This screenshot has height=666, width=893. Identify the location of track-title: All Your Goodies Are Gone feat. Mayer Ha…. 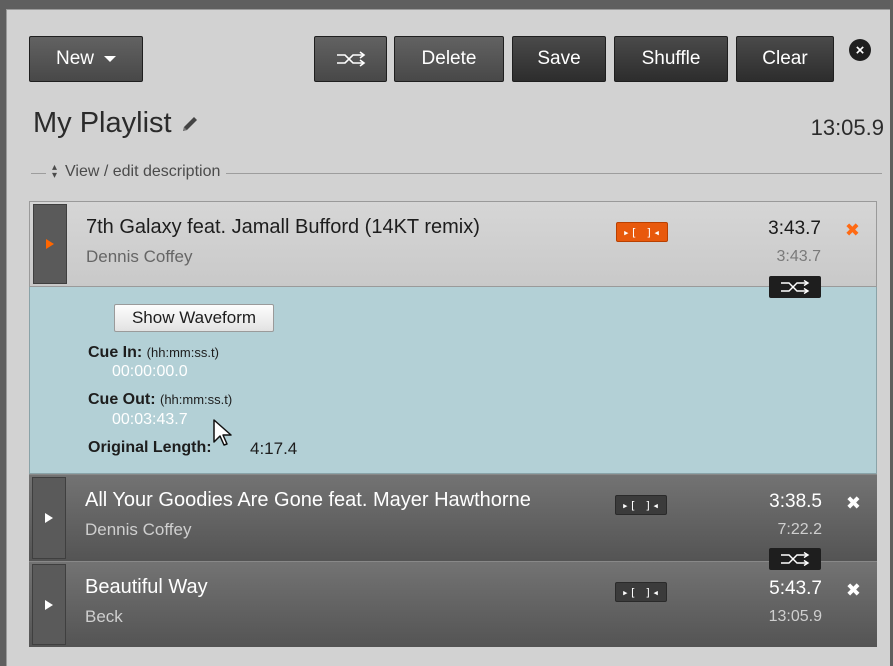
(308, 500).